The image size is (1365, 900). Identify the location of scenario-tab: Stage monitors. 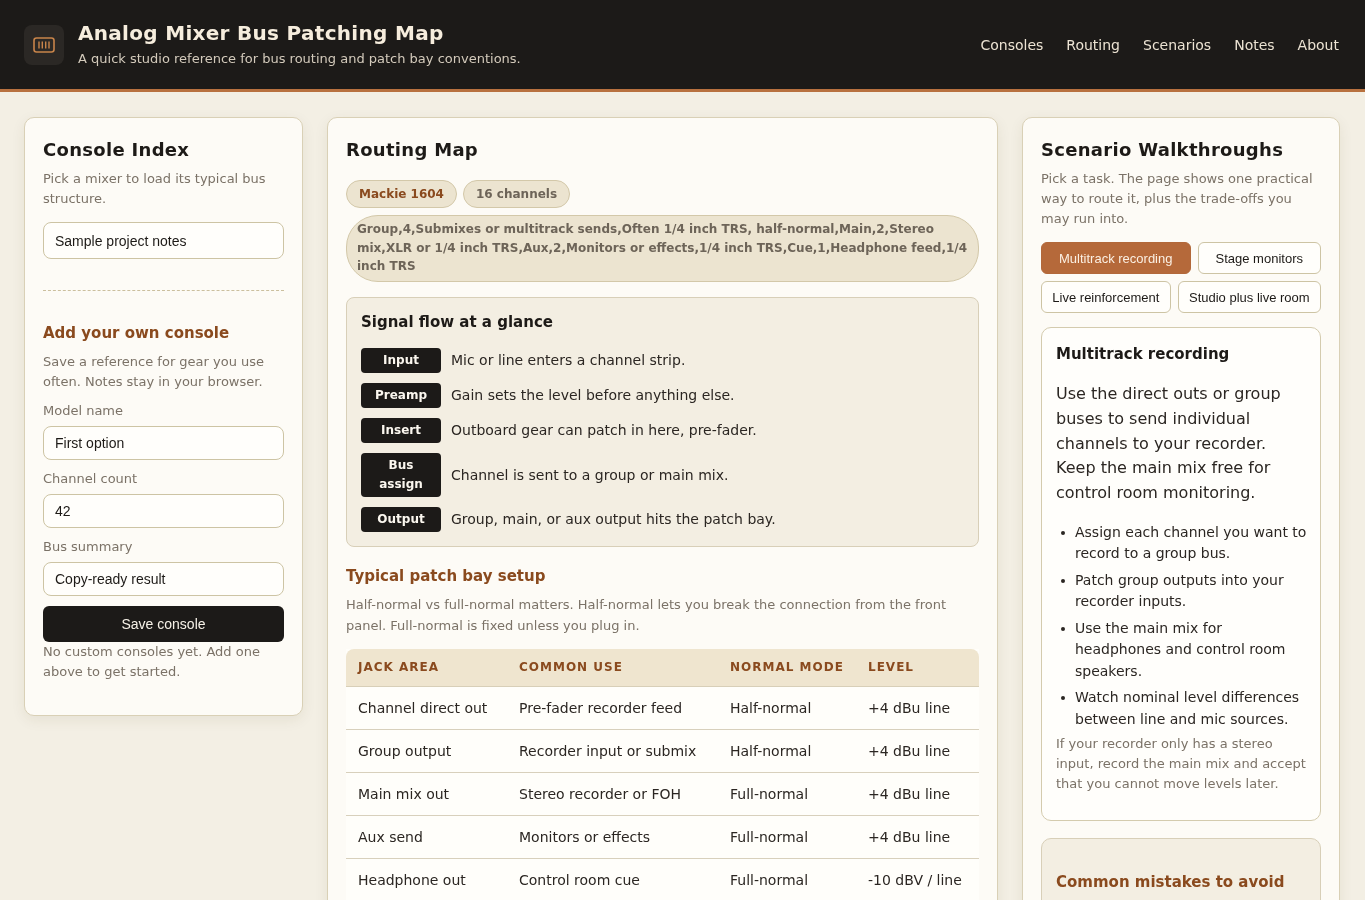
(1259, 258).